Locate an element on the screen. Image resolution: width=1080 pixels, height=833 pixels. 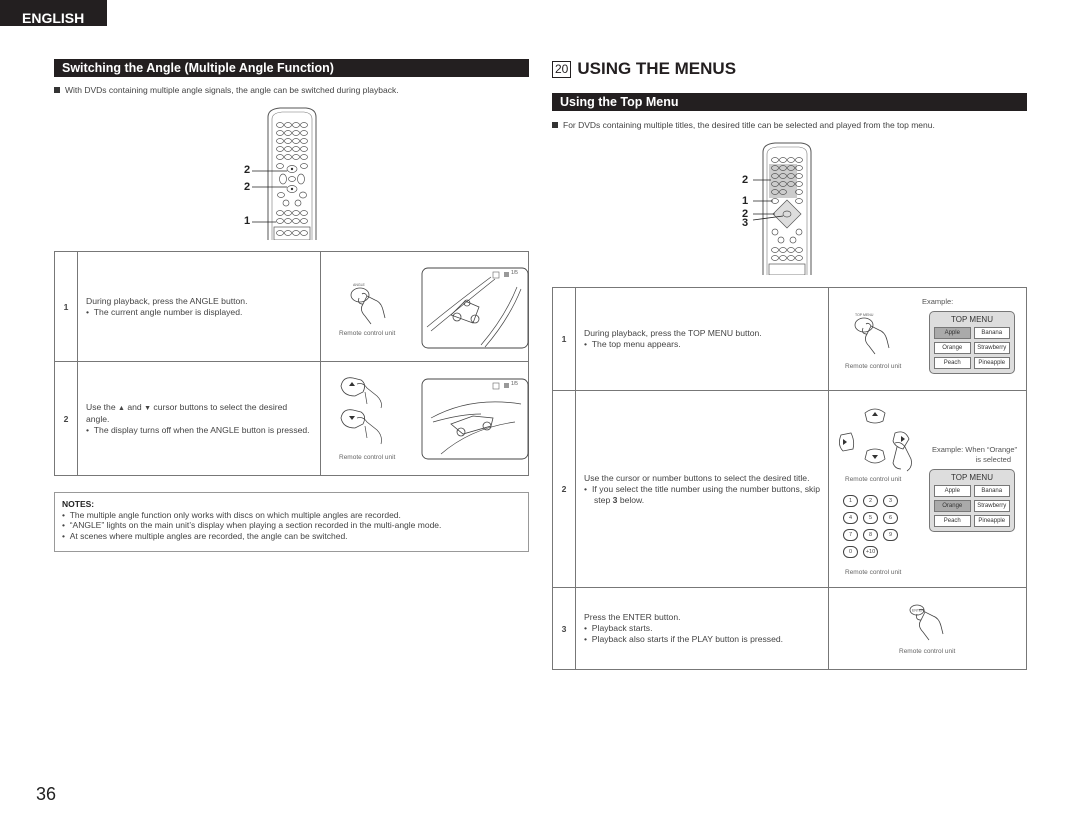
number-key-2: 2 is located at coordinates (870, 501).